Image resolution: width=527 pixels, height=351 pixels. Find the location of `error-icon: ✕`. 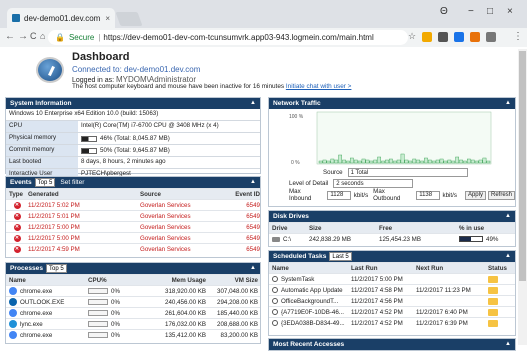

error-icon: ✕ is located at coordinates (17, 205).